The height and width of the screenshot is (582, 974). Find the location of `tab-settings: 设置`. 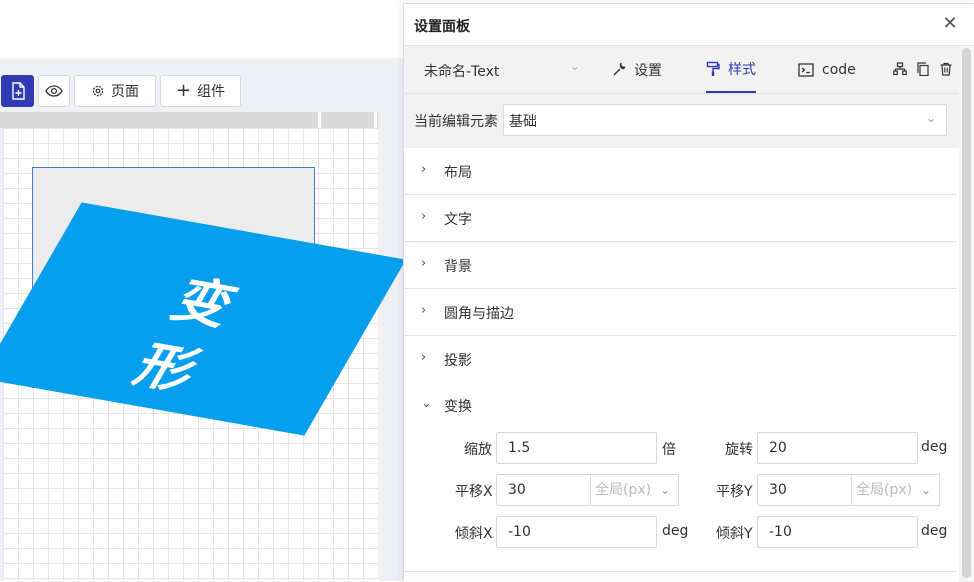

tab-settings: 设置 is located at coordinates (637, 69).